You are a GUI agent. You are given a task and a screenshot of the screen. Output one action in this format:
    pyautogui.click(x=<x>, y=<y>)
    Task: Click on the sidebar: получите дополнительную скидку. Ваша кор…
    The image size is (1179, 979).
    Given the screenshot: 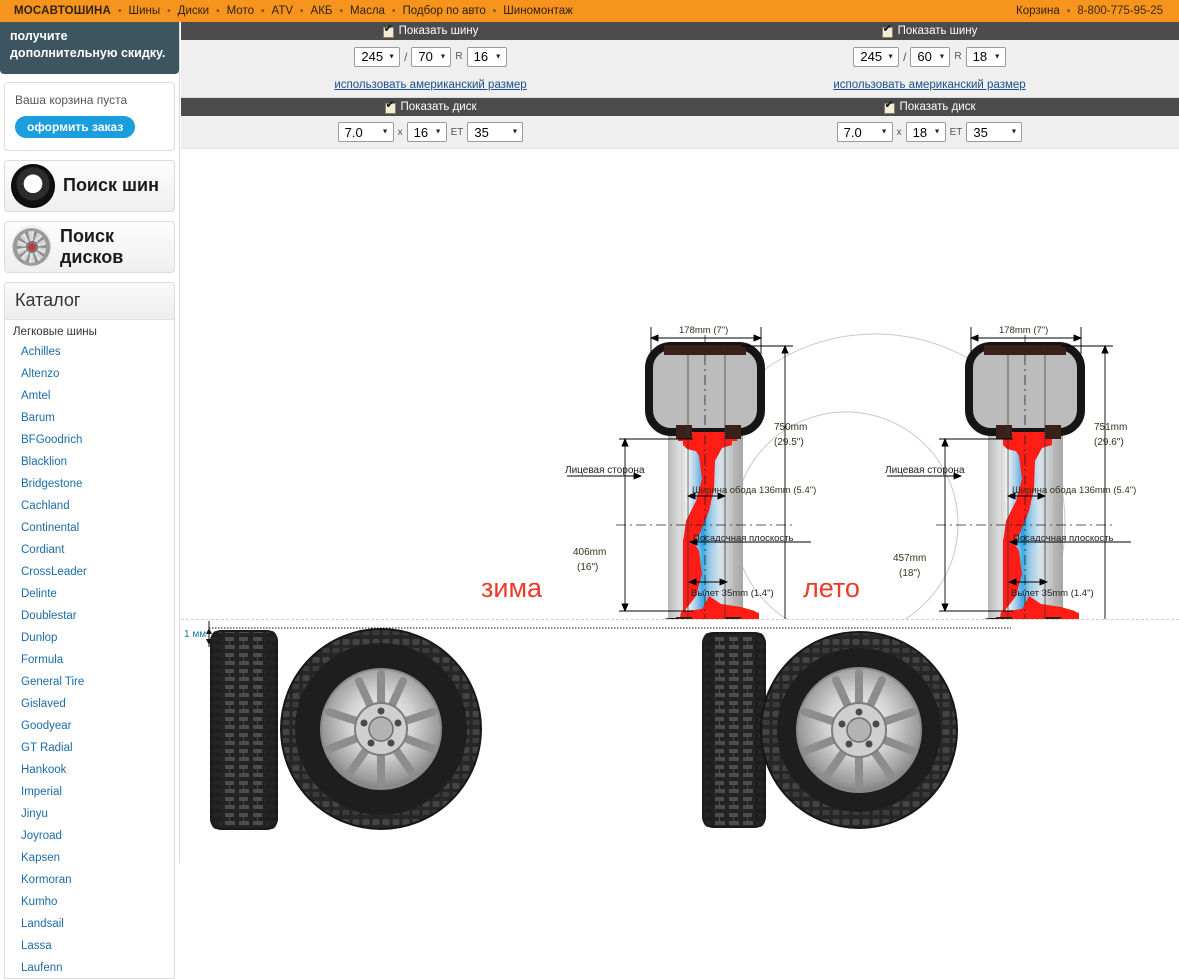 What is the action you would take?
    pyautogui.click(x=90, y=500)
    